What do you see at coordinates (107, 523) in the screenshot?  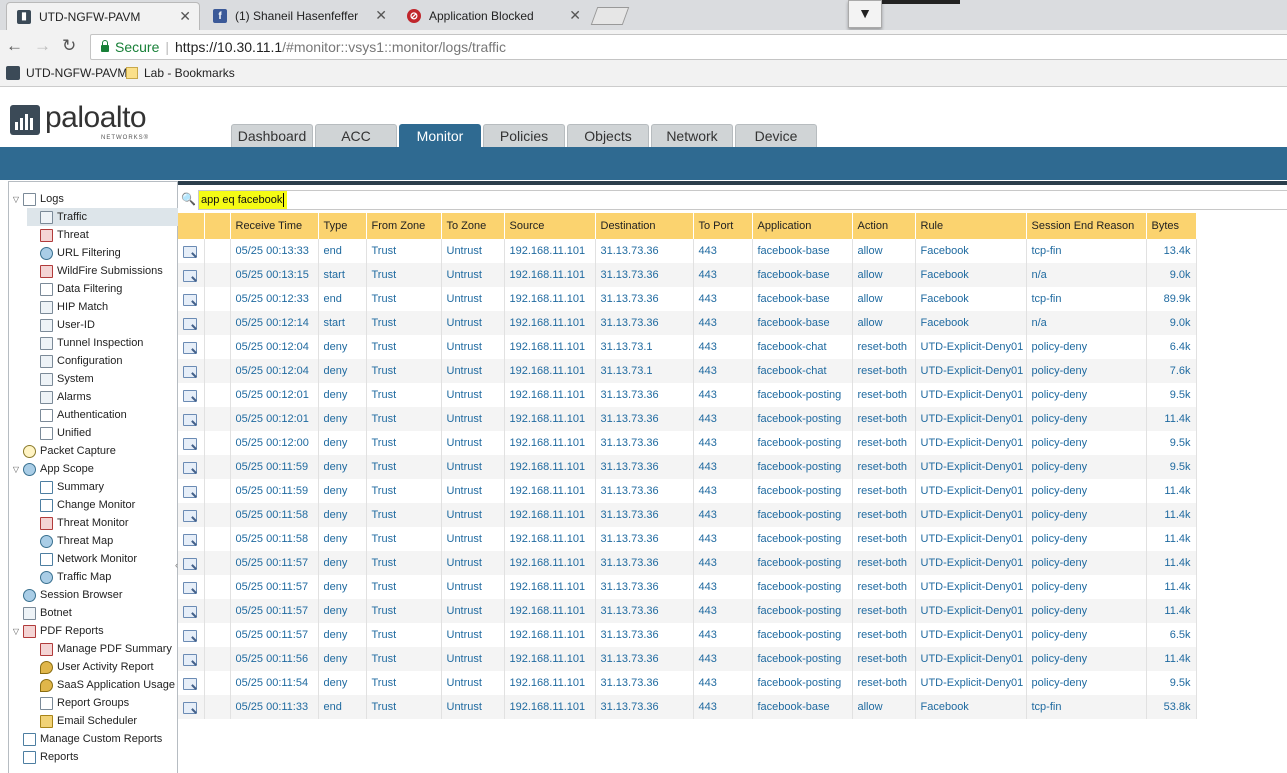 I see `nav-item-threat-monitor: Threat Monitor` at bounding box center [107, 523].